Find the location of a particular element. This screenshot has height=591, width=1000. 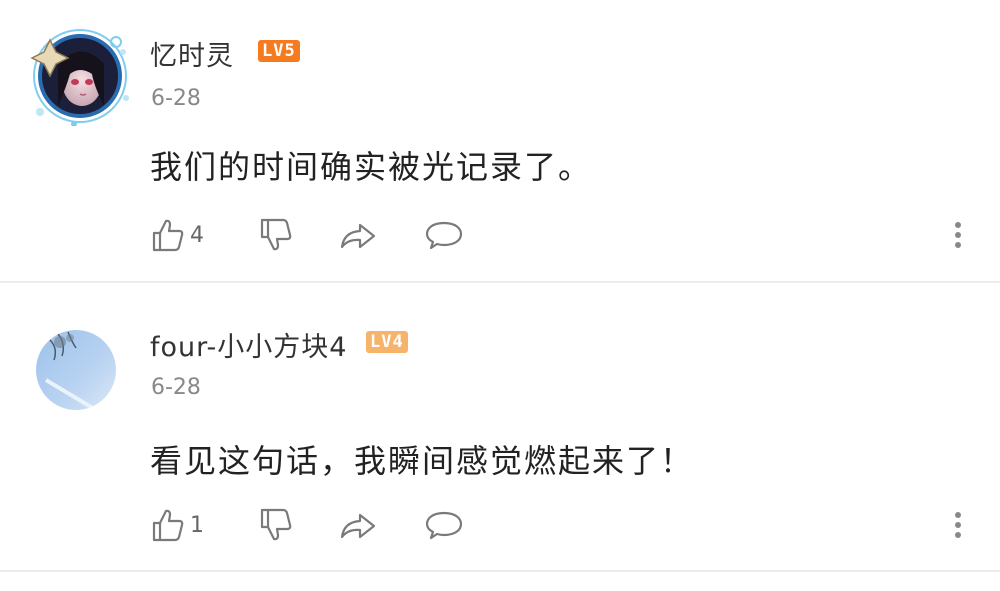

comment-text: 看见这句话，我瞬间感觉燃起来了！ is located at coordinates (422, 461).